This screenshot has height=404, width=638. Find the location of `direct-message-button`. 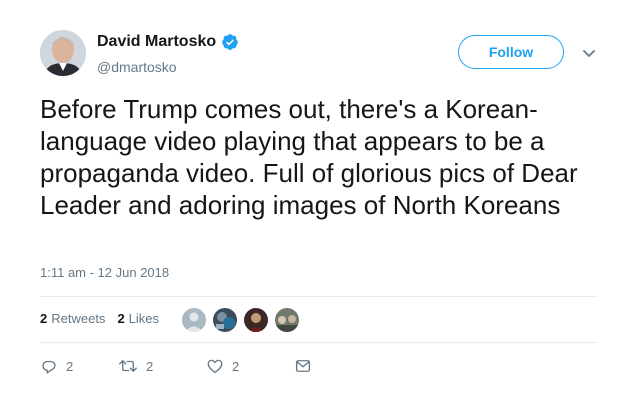

direct-message-button is located at coordinates (303, 366).